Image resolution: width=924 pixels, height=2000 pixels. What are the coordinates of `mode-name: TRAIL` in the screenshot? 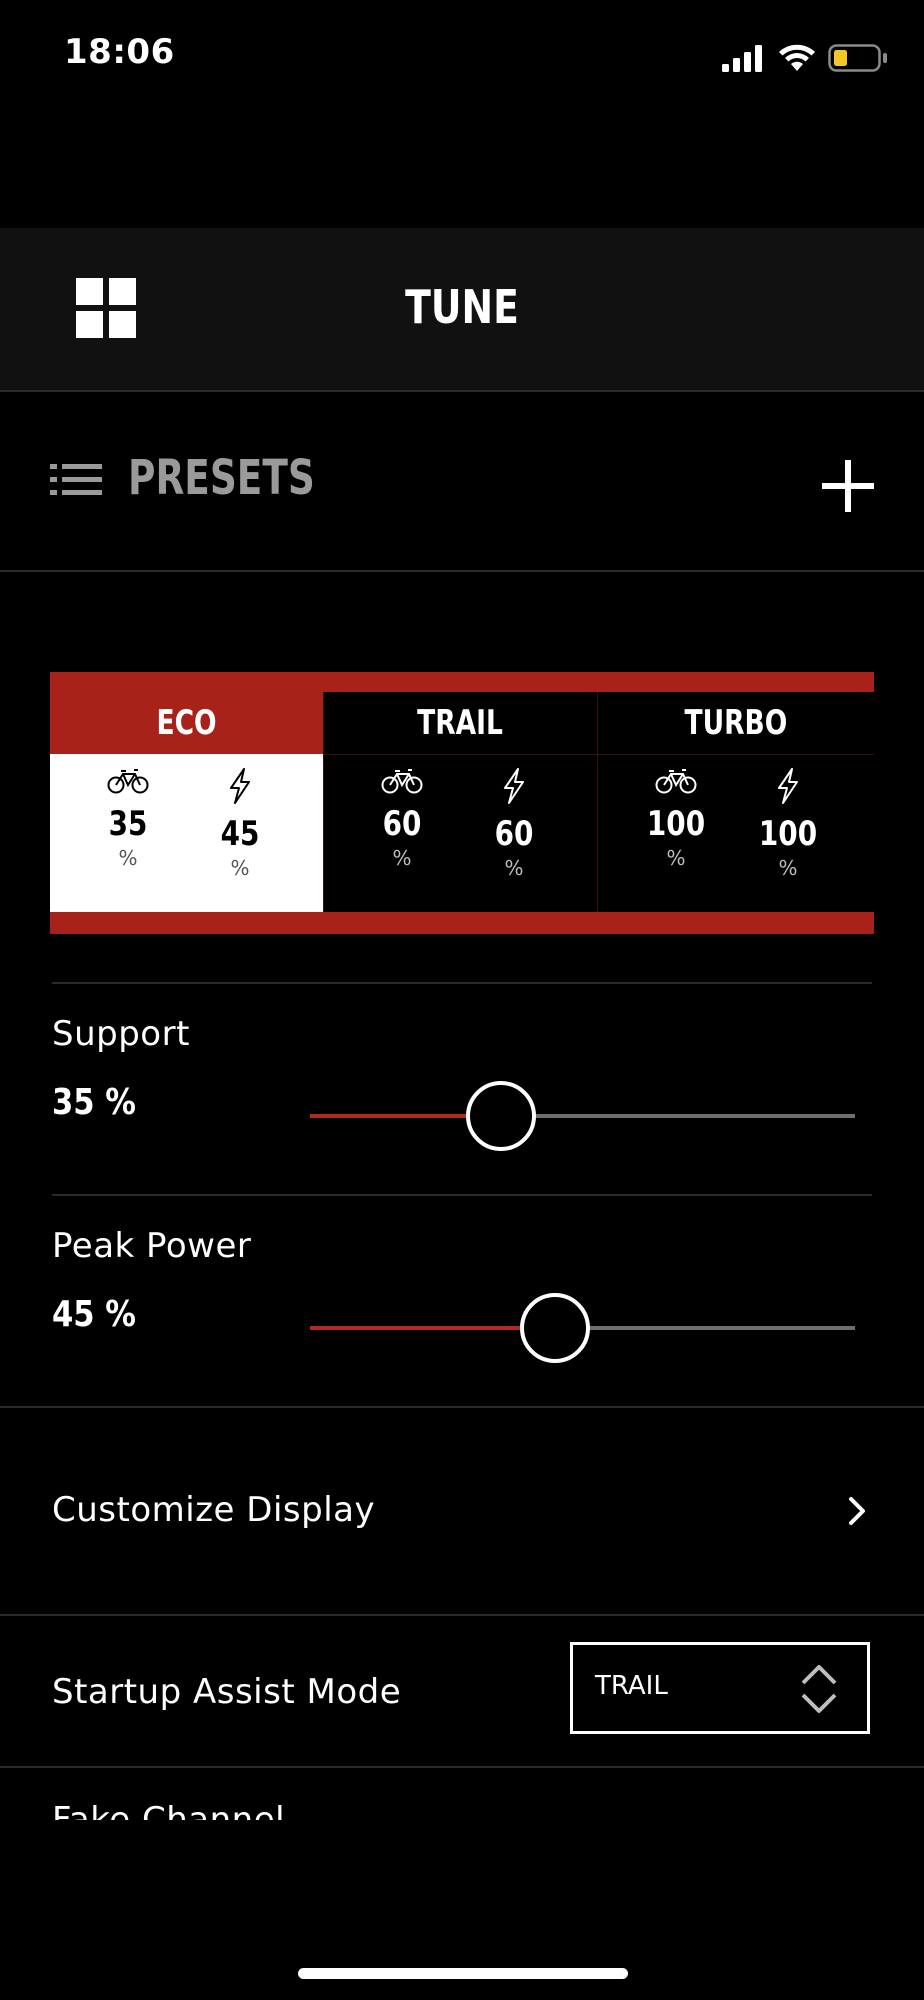 It's located at (460, 723).